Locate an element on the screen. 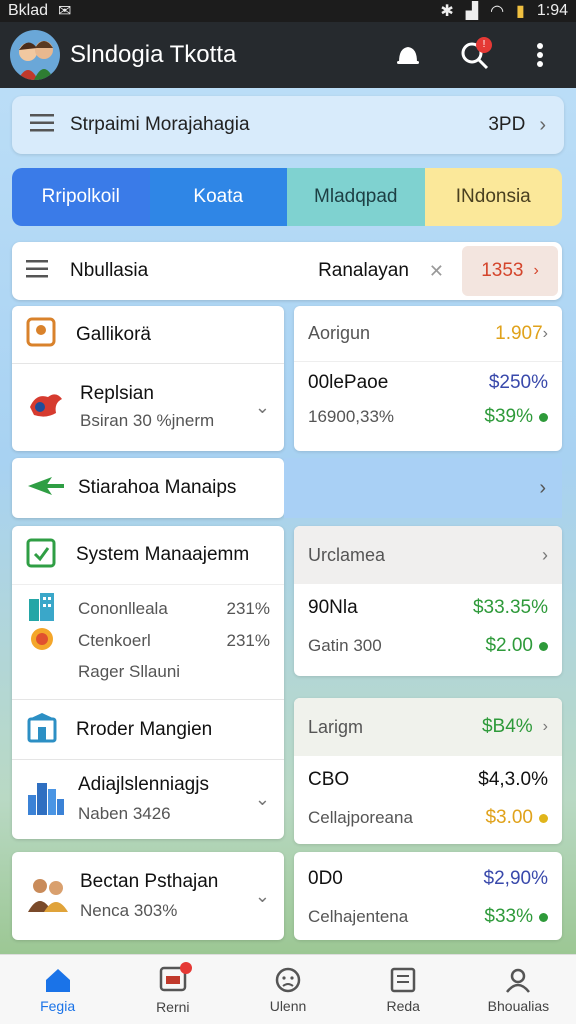  tab-koata: Koata is located at coordinates (218, 197).